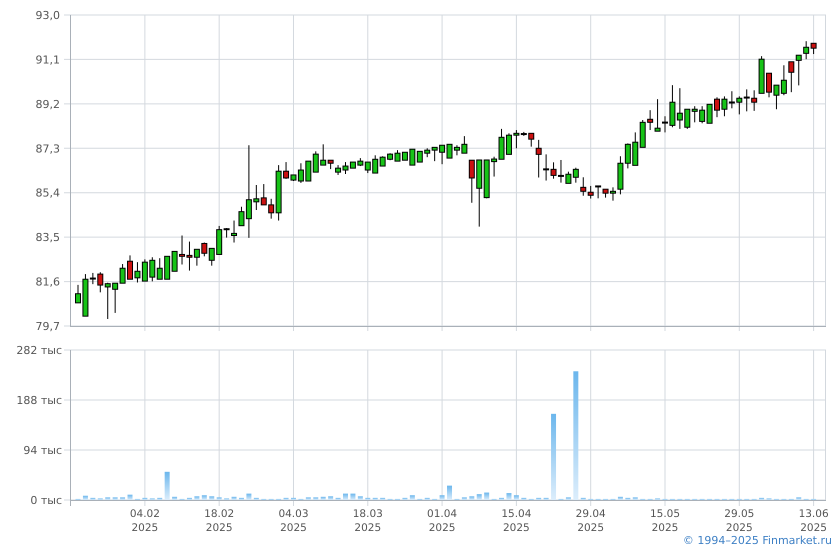  Describe the element at coordinates (46, 500) in the screenshot. I see `axis-label: 0 тыс` at that location.